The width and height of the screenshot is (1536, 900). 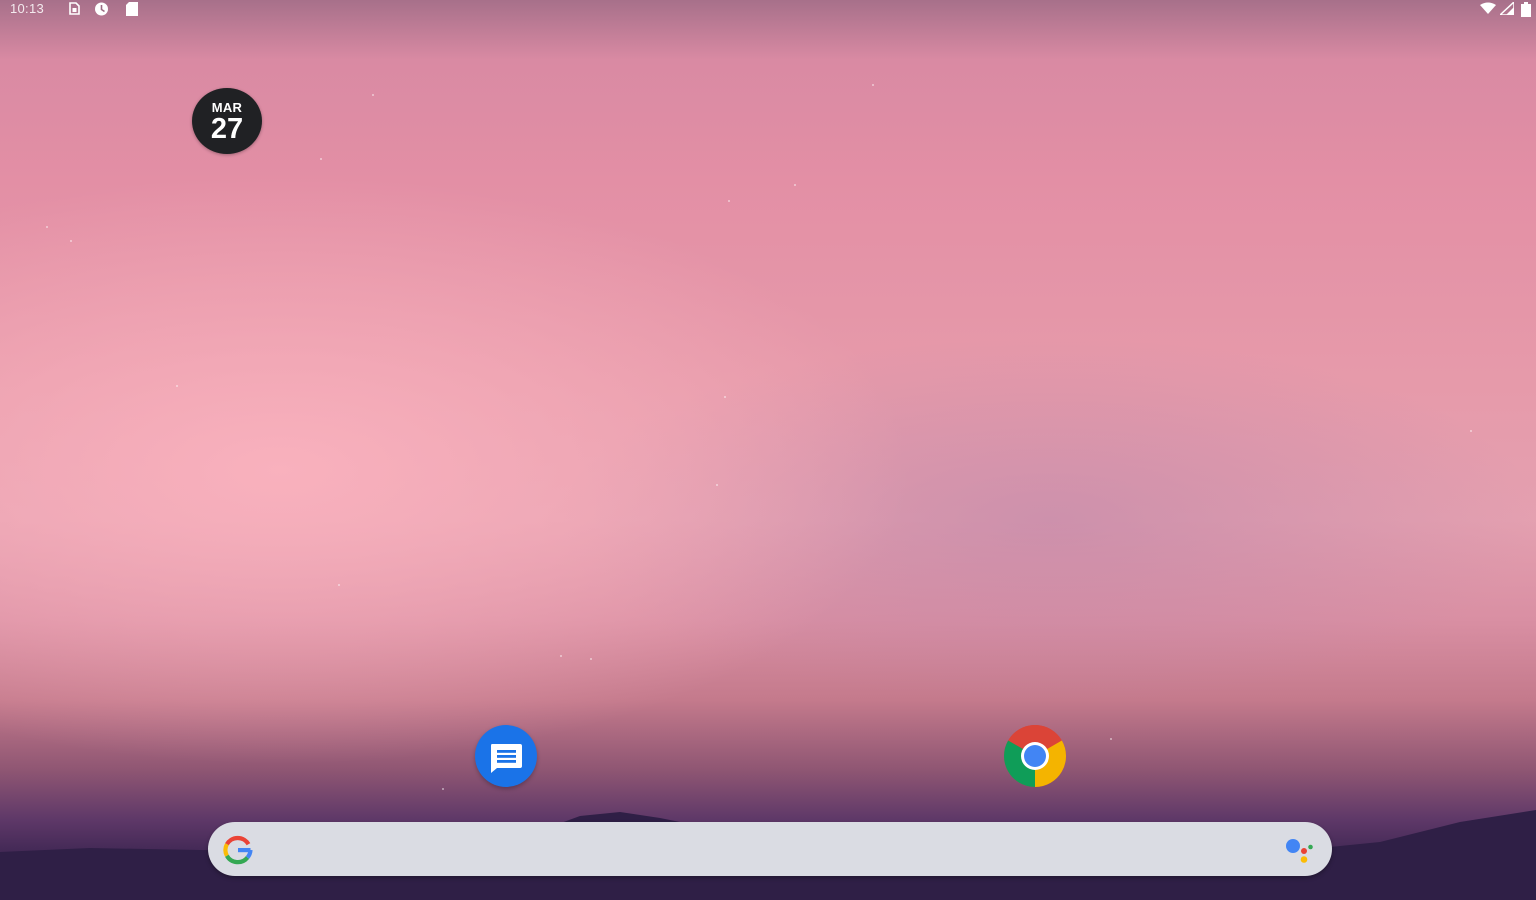 I want to click on google-search-bar, so click(x=770, y=849).